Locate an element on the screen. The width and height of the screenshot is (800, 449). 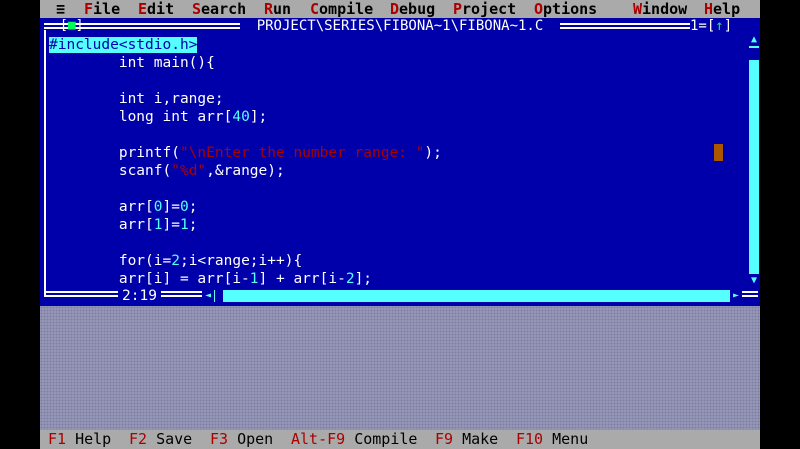
horizontal-scrollbar is located at coordinates (472, 296).